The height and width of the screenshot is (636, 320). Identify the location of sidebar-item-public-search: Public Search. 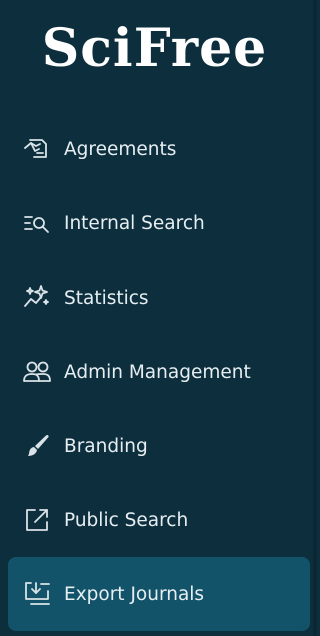
(159, 520).